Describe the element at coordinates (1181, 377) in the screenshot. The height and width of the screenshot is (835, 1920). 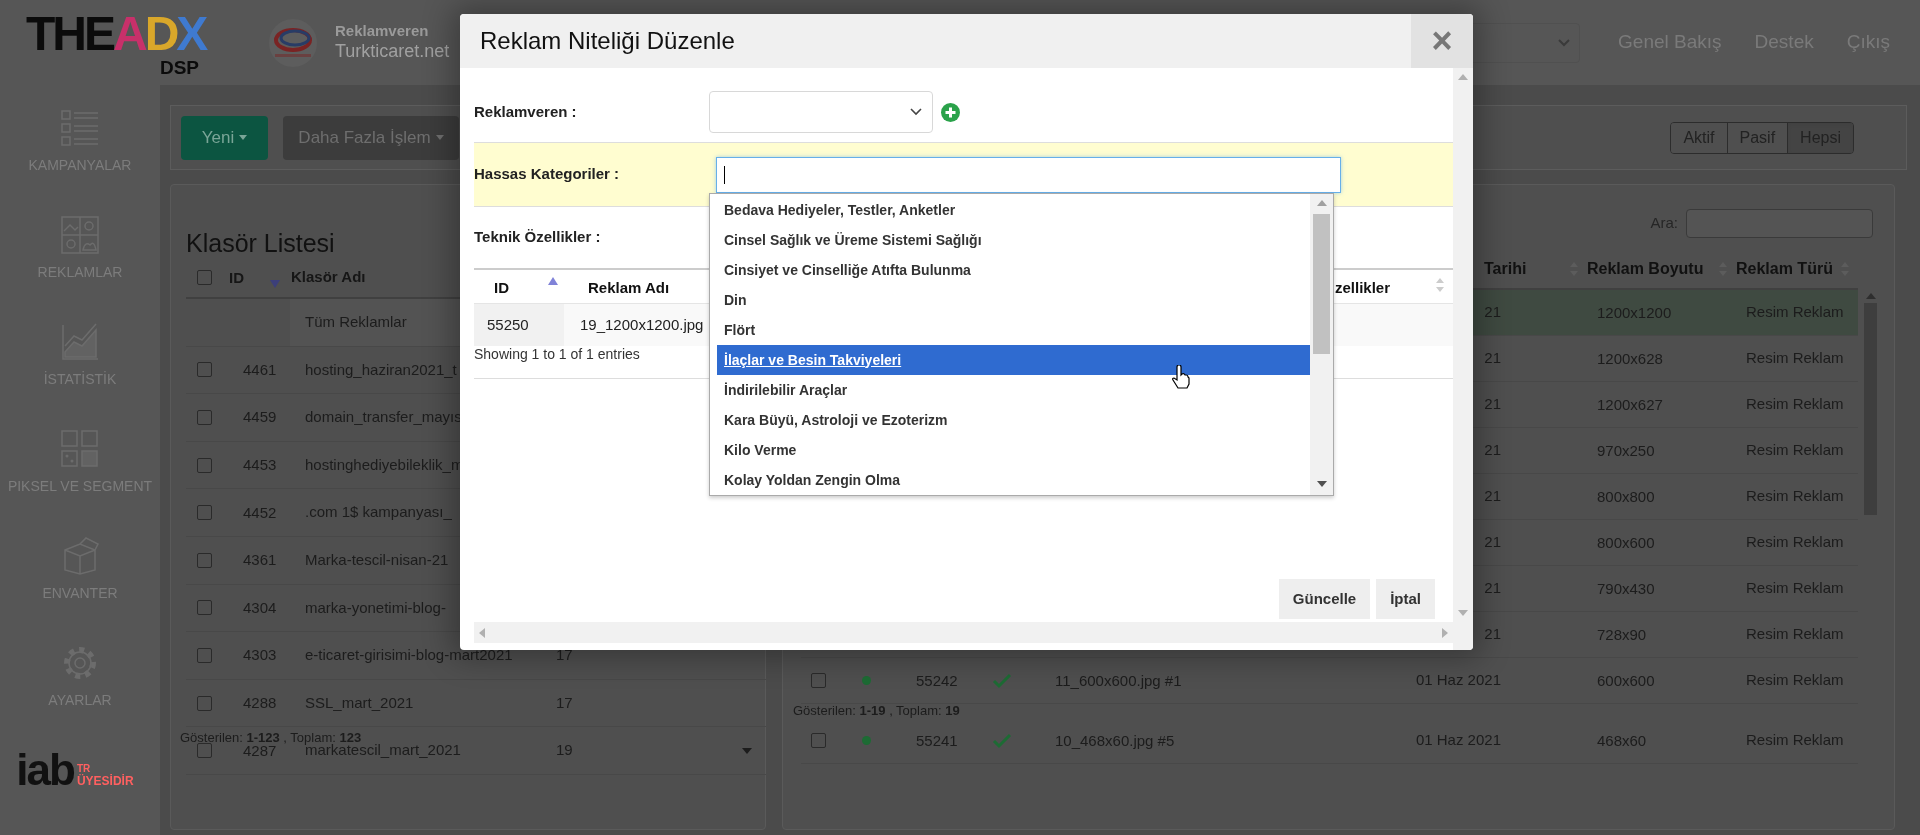
I see `hand-cursor-icon` at that location.